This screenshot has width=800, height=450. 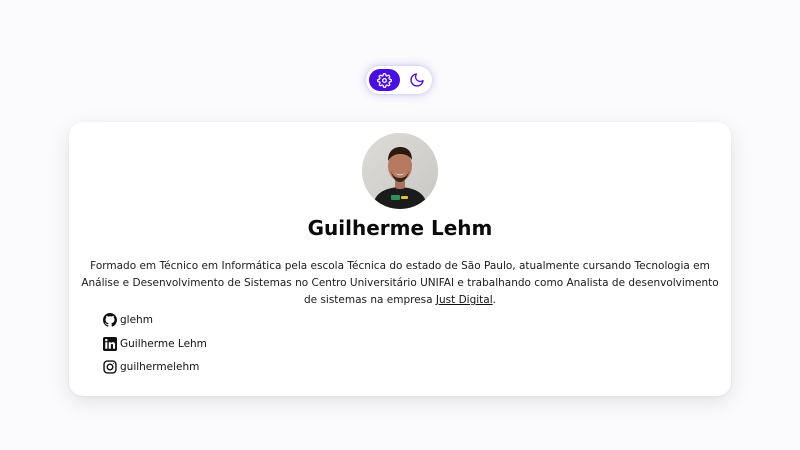 I want to click on linkedin-link: Guilherme Lehm, so click(x=155, y=344).